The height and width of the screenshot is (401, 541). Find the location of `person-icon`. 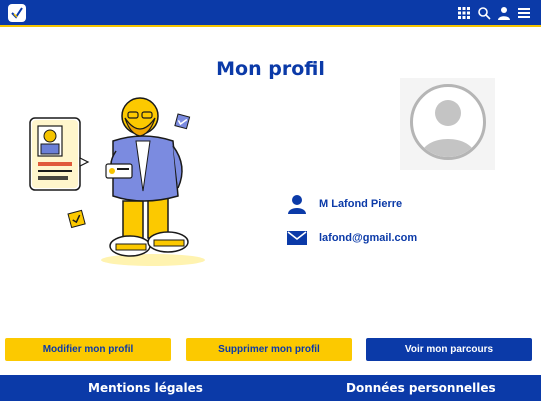

person-icon is located at coordinates (297, 204).